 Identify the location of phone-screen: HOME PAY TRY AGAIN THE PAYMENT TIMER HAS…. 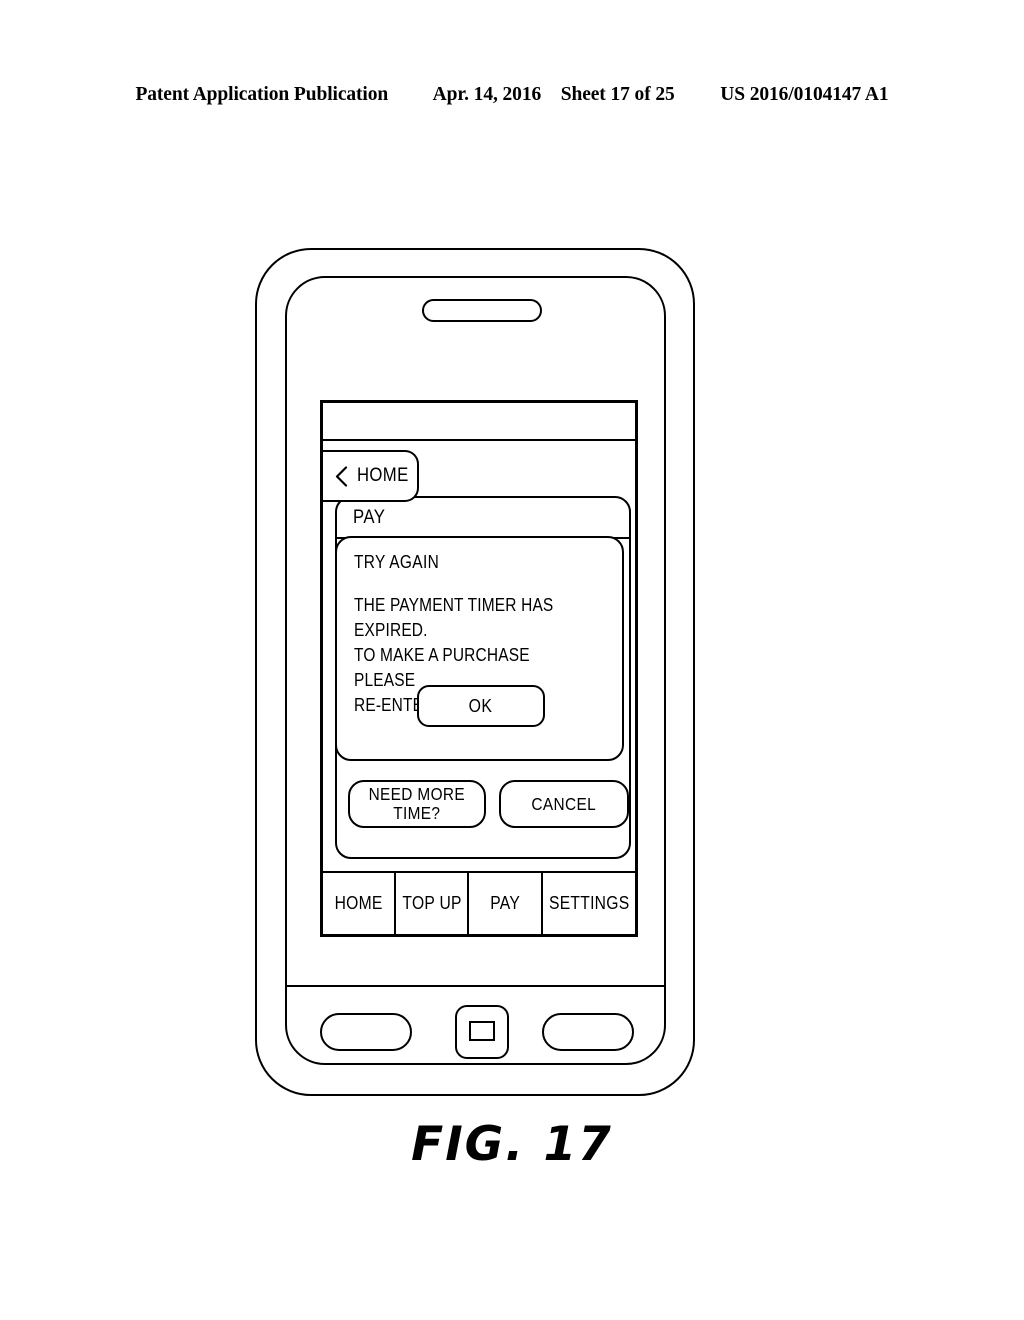
(479, 668).